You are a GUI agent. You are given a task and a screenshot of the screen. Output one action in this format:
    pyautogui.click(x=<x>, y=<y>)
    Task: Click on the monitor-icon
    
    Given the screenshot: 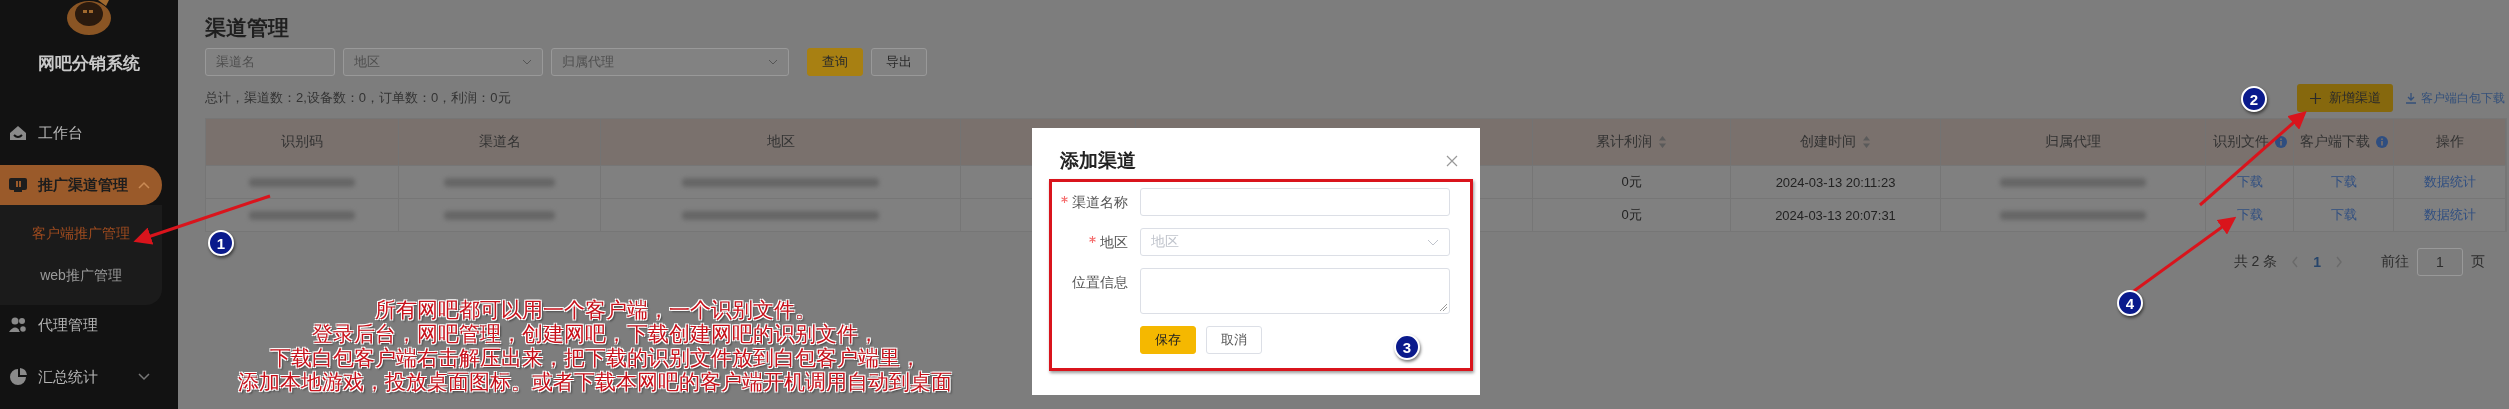 What is the action you would take?
    pyautogui.click(x=18, y=185)
    